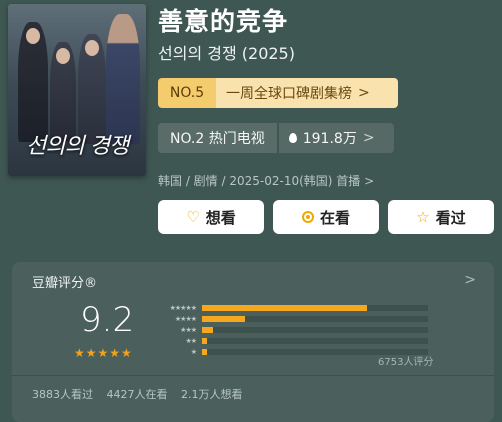  I want to click on poster-image: 선의의 경쟁, so click(77, 90).